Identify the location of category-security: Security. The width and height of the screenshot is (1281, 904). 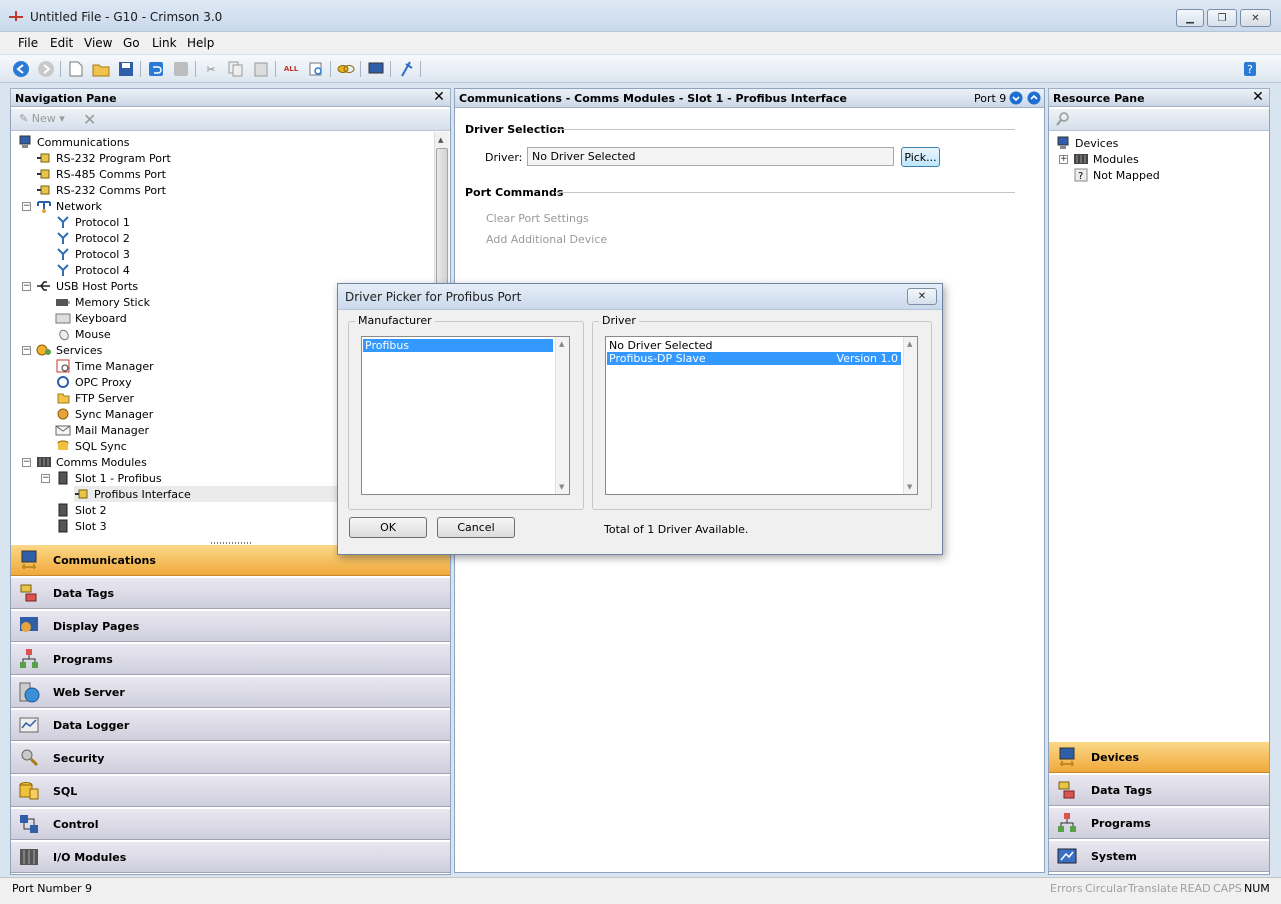
(230, 758).